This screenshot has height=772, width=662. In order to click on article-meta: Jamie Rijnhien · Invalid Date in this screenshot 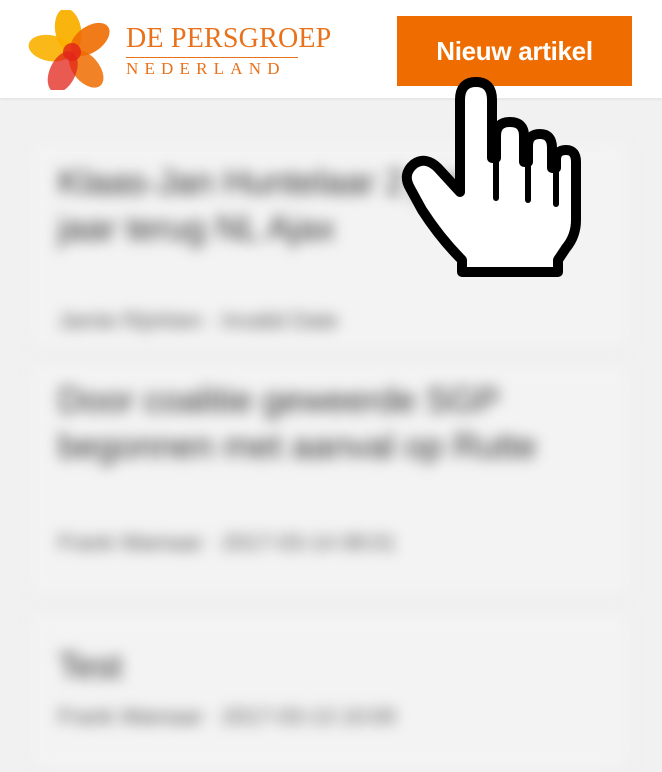, I will do `click(198, 320)`.